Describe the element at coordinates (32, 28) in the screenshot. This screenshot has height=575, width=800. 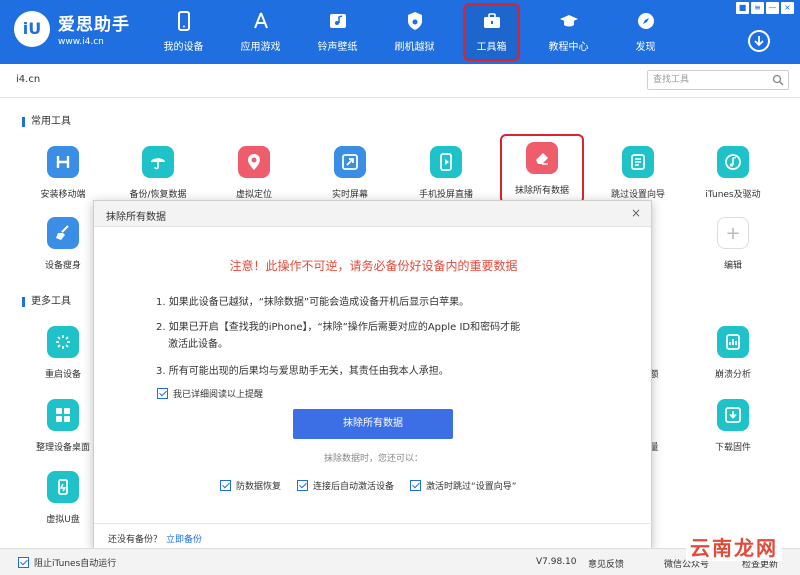
I see `logo-badge: iU` at that location.